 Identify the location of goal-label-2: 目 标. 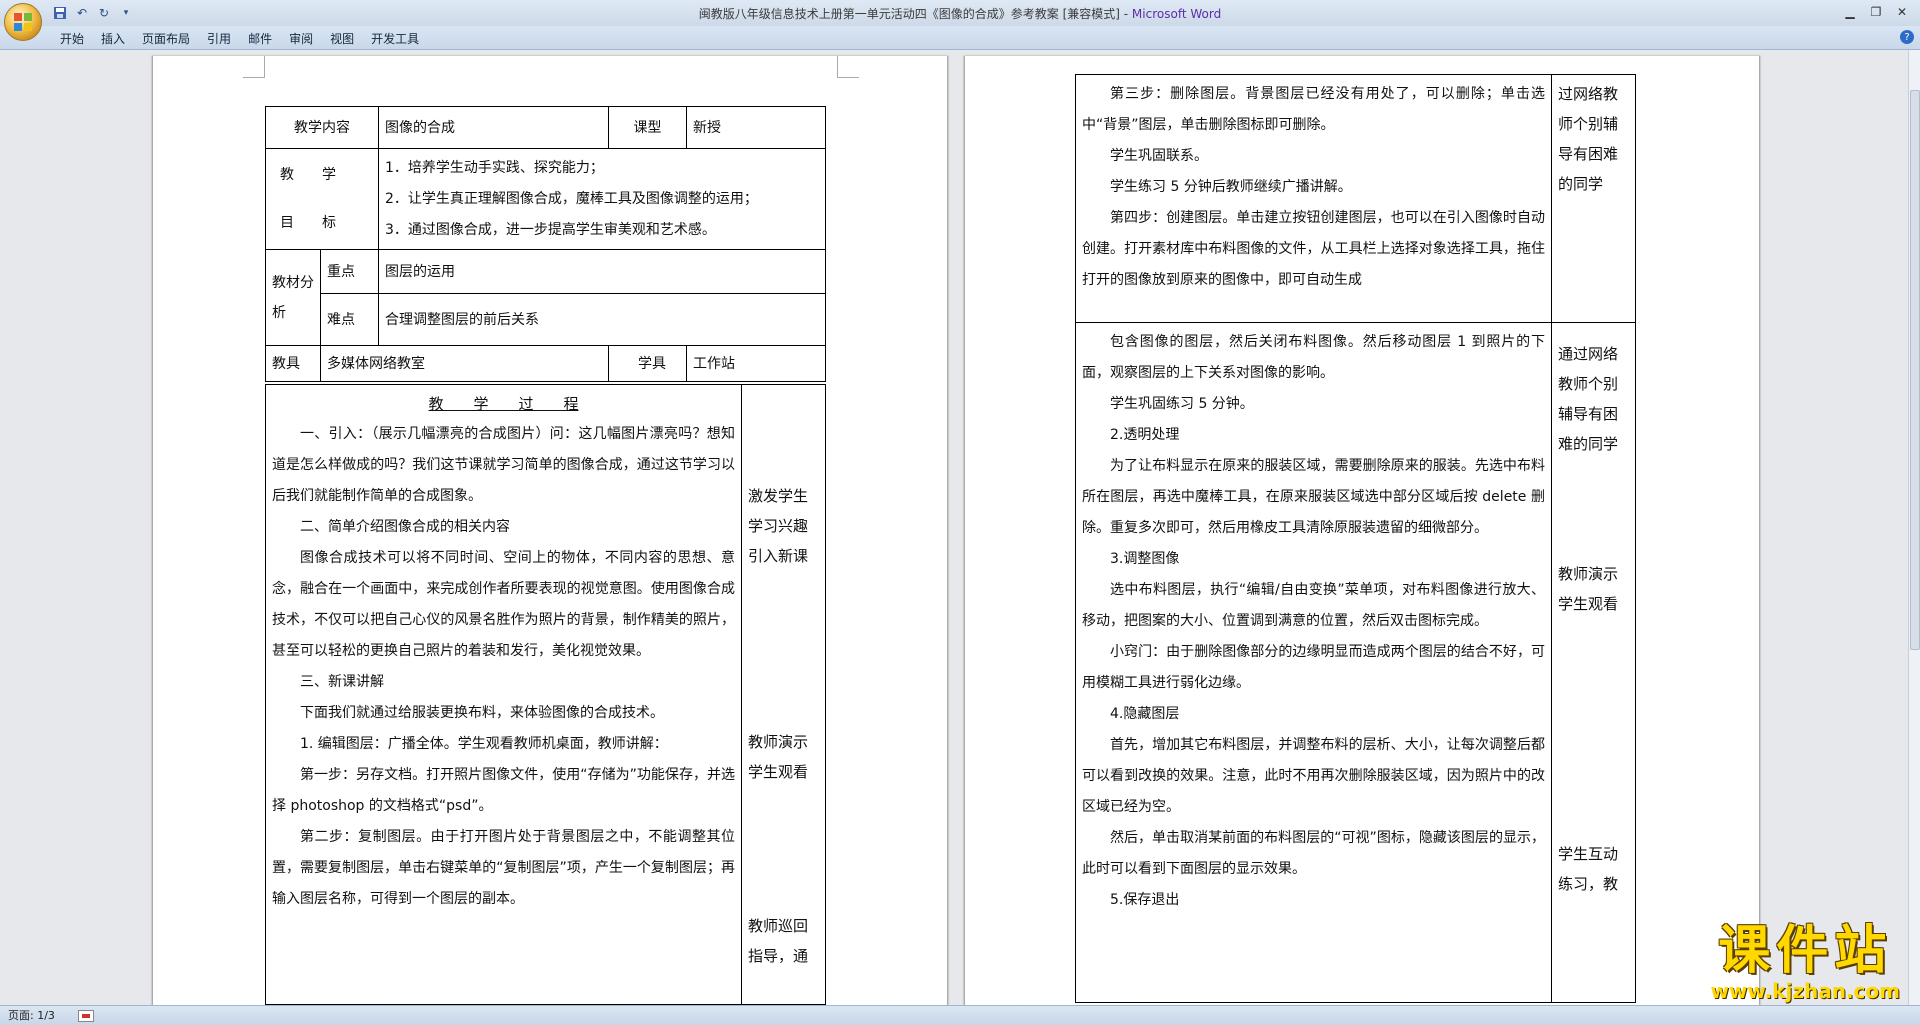
(308, 223).